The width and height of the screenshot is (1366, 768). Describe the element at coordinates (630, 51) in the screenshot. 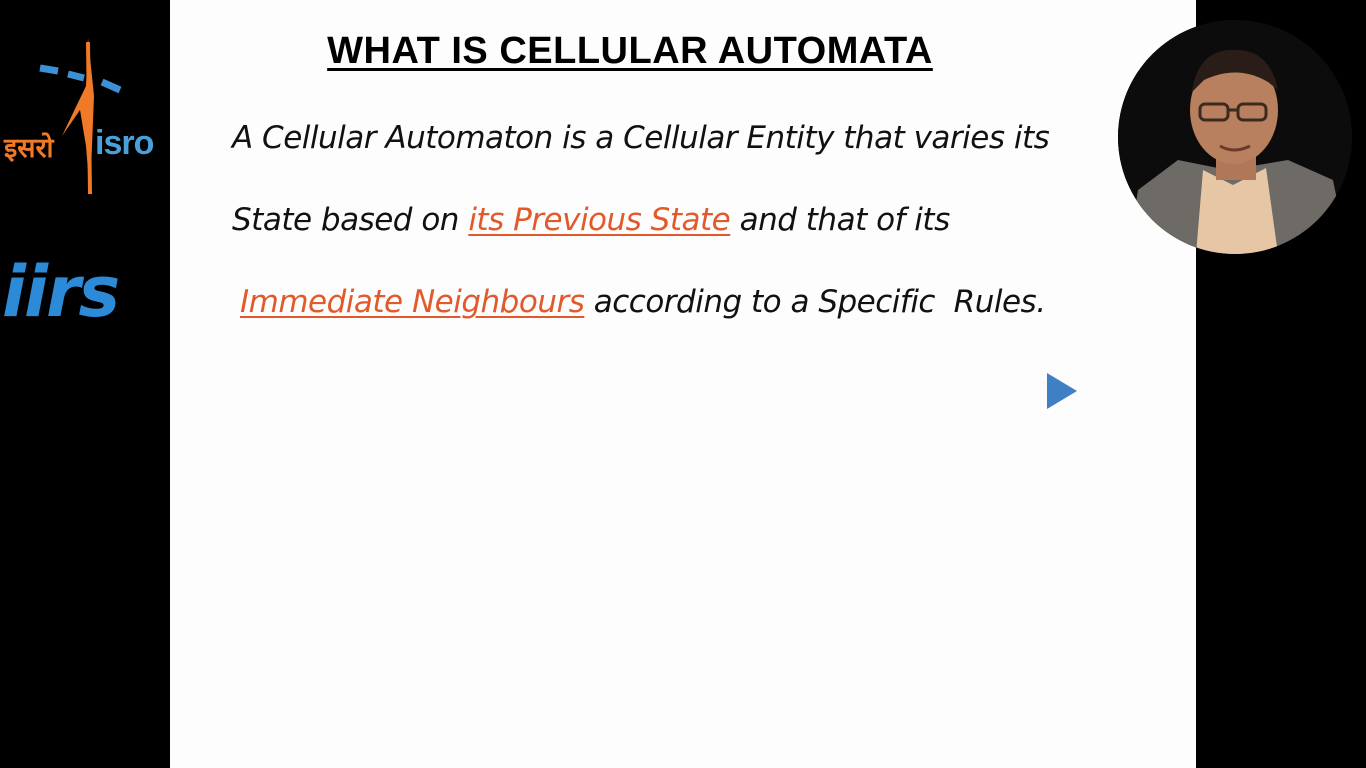

I see `slide-title: WHAT IS CELLULAR AUTOMATA` at that location.